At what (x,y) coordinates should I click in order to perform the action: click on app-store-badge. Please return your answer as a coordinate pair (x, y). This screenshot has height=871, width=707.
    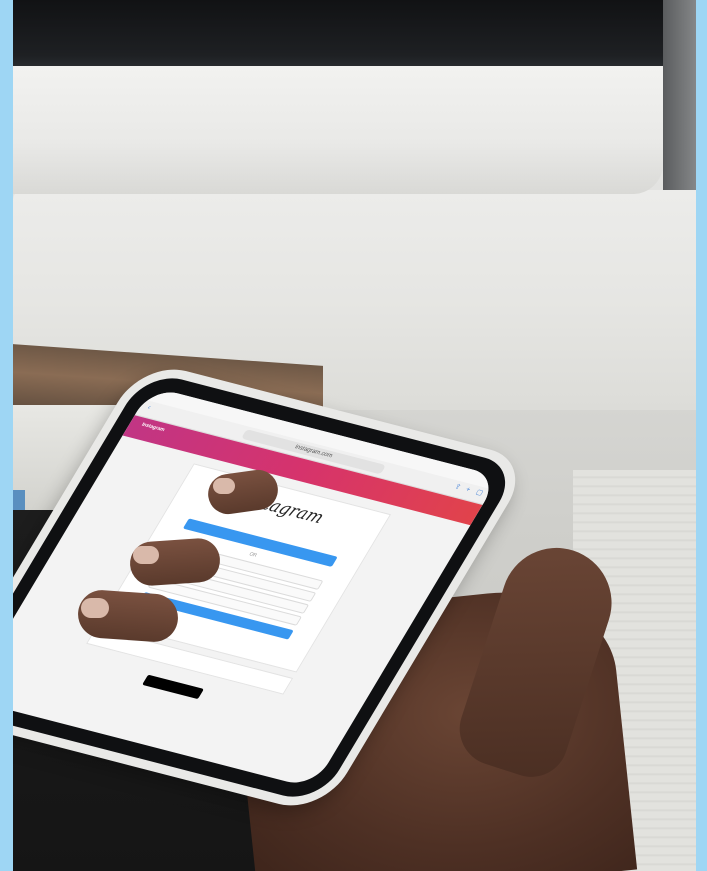
    Looking at the image, I should click on (173, 687).